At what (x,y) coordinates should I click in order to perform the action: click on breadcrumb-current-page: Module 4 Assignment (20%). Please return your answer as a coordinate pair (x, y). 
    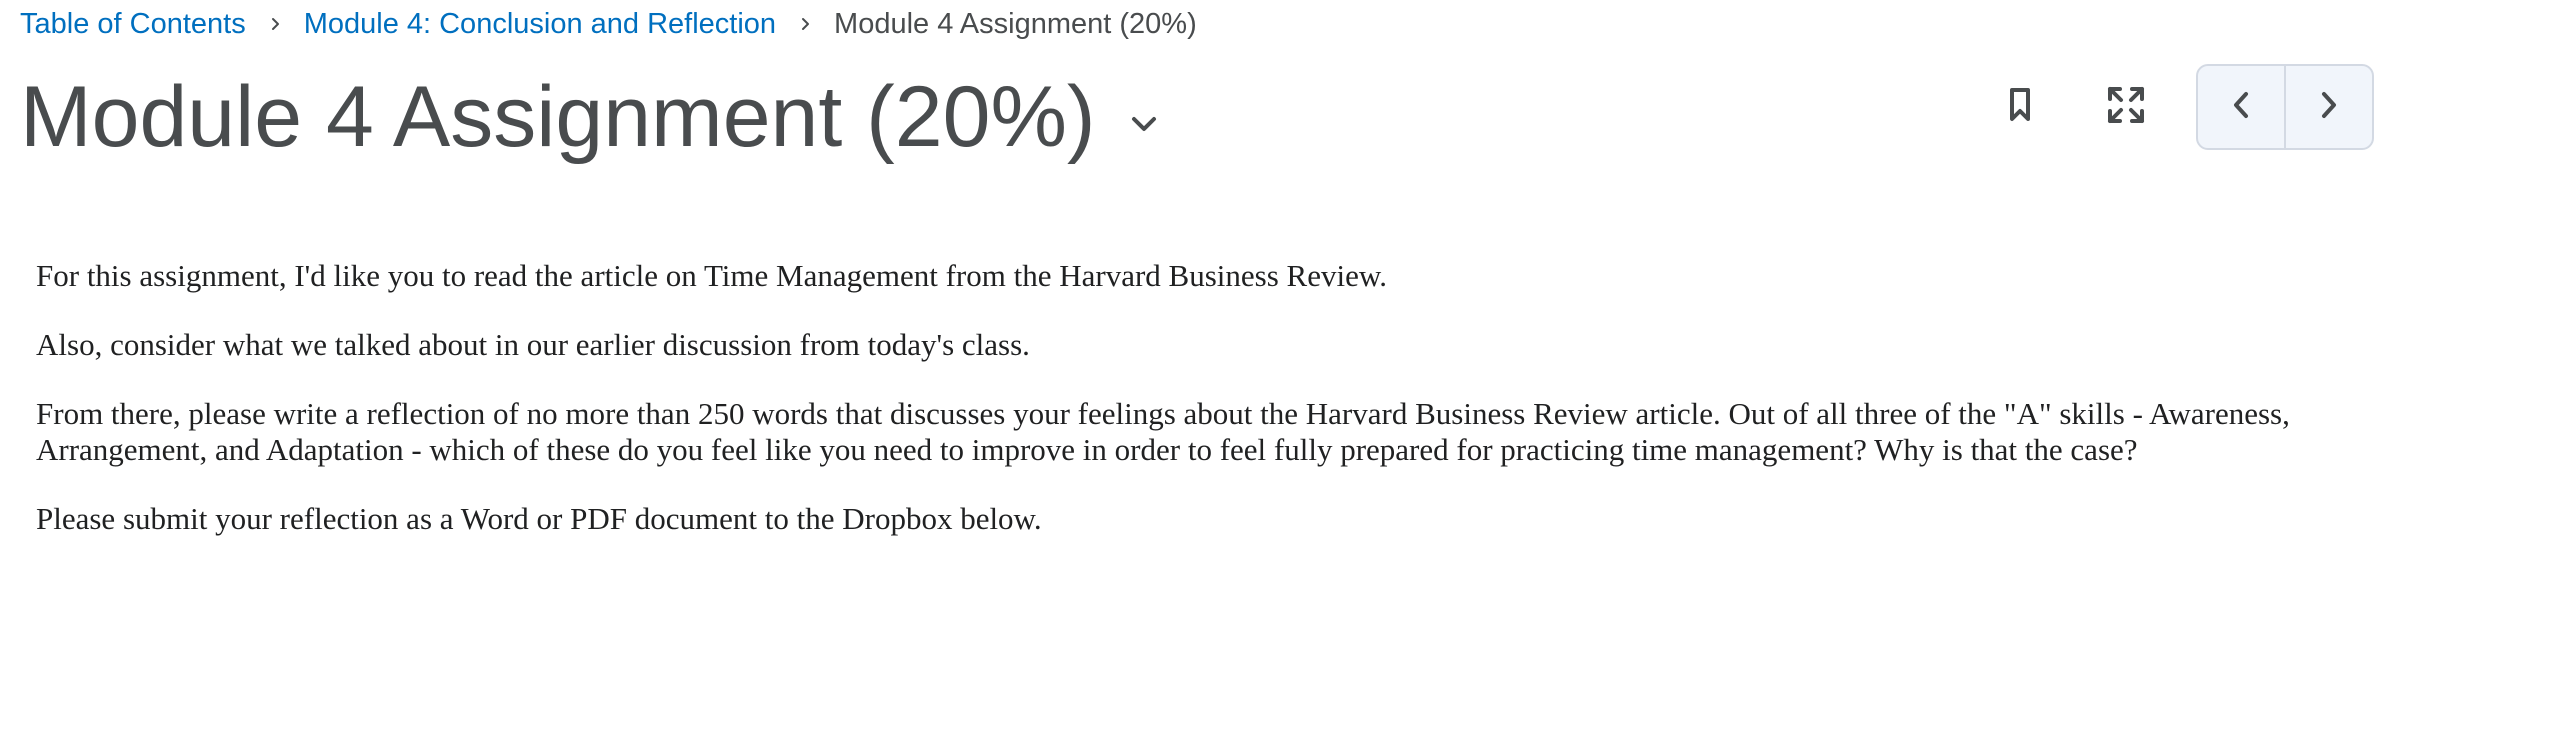
    Looking at the image, I should click on (1015, 23).